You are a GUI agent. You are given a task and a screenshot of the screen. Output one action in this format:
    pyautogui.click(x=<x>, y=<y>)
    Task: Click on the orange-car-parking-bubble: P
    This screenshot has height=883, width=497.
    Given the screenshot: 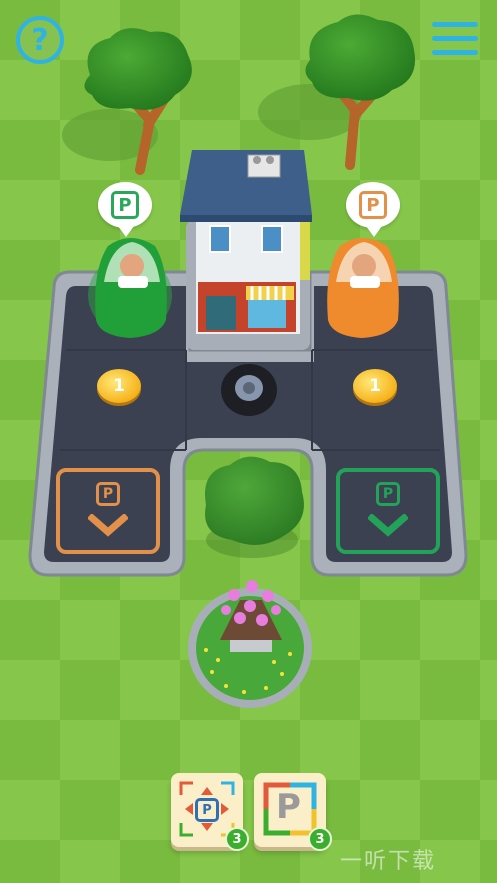 What is the action you would take?
    pyautogui.click(x=373, y=209)
    